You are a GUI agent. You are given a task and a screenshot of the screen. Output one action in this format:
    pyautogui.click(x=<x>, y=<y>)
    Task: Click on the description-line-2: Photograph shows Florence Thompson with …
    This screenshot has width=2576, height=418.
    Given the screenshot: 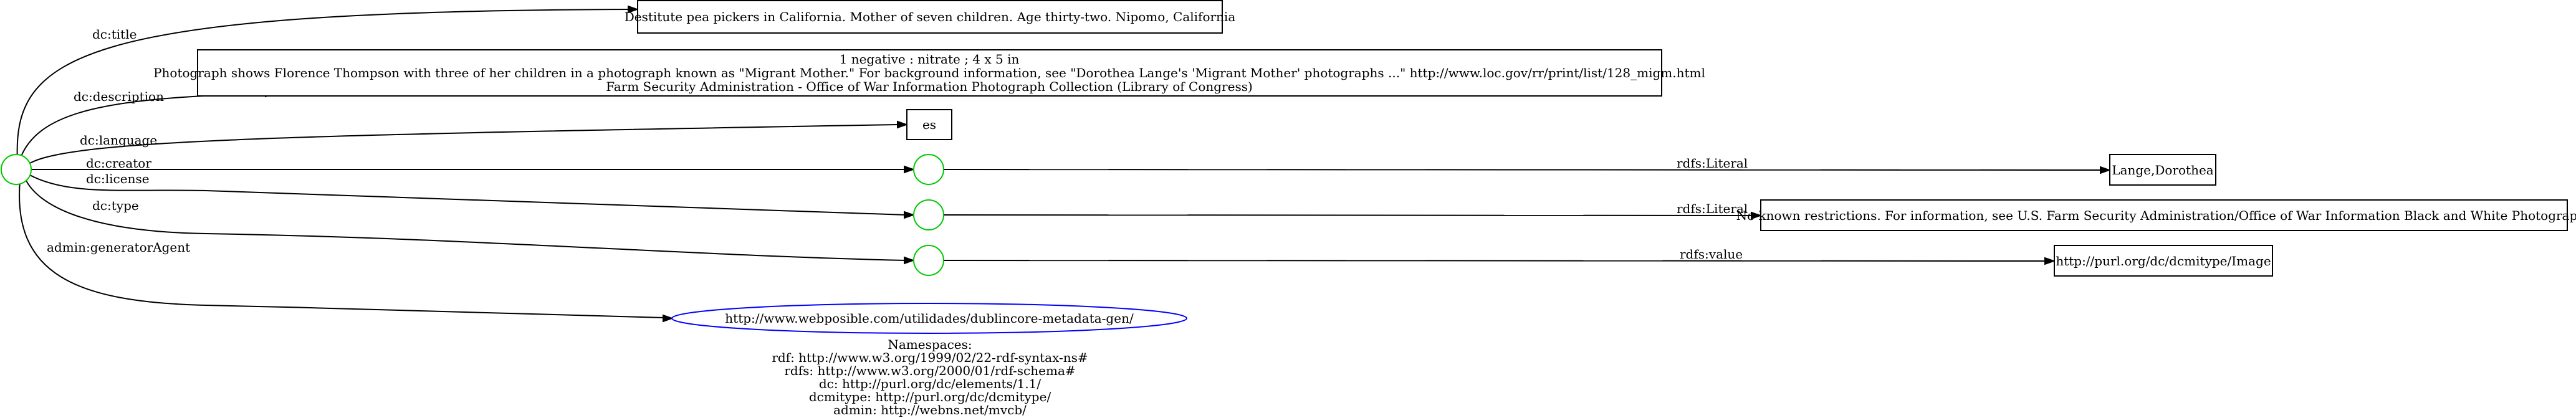 What is the action you would take?
    pyautogui.click(x=929, y=72)
    